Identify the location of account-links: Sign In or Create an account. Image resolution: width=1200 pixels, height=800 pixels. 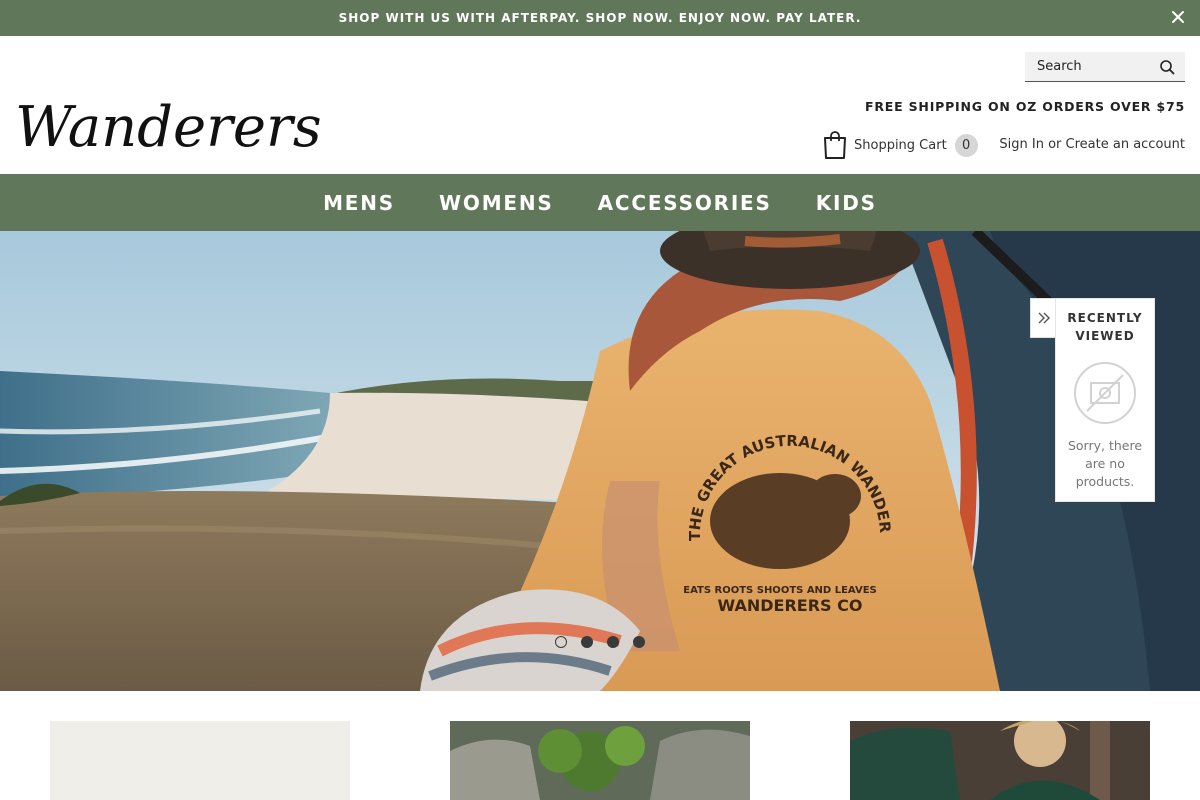
(1092, 144).